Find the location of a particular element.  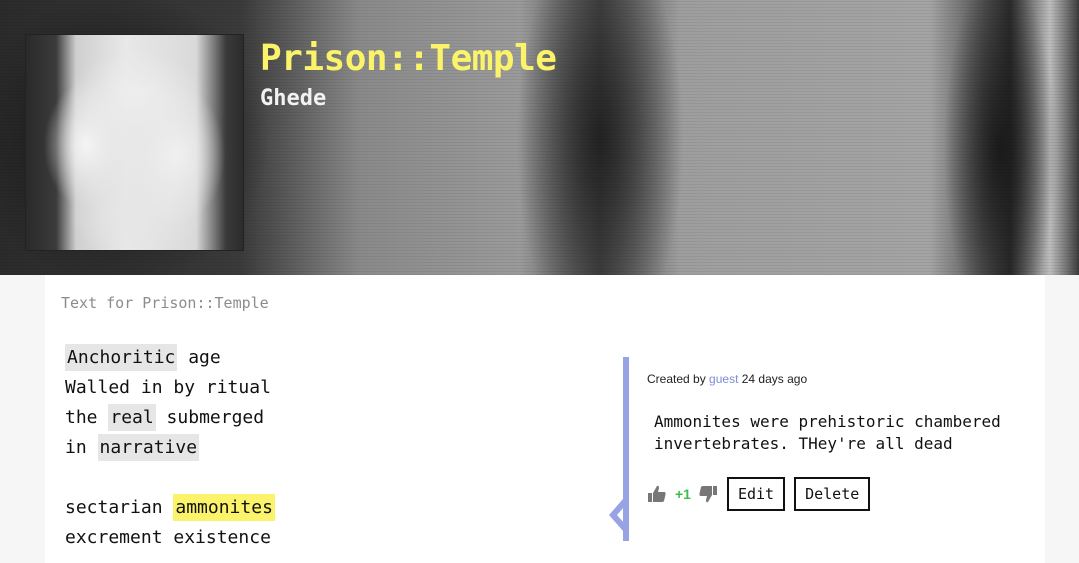

thumbs-up-icon is located at coordinates (657, 494).